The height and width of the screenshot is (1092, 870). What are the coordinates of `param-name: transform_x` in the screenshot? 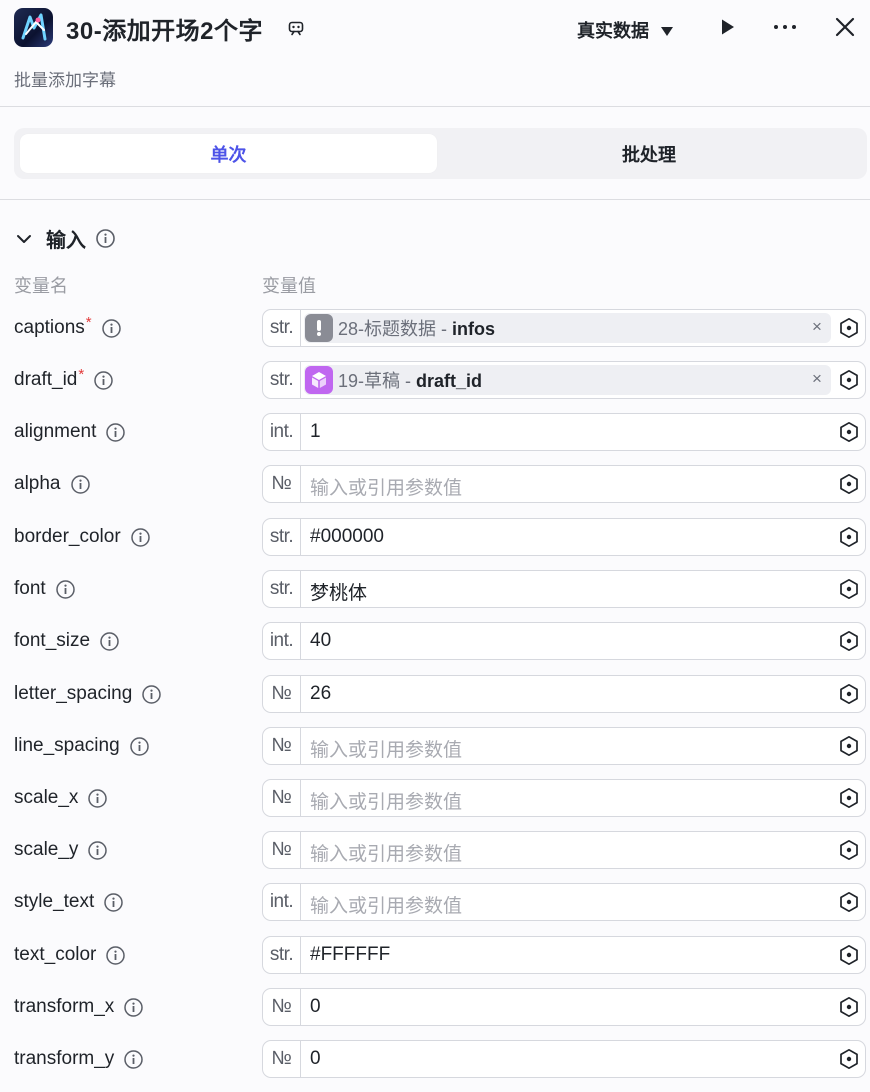 It's located at (79, 1007).